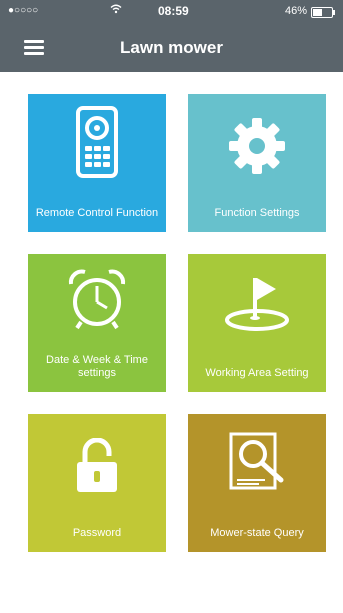  What do you see at coordinates (257, 533) in the screenshot?
I see `tile-label: Mower-state Query` at bounding box center [257, 533].